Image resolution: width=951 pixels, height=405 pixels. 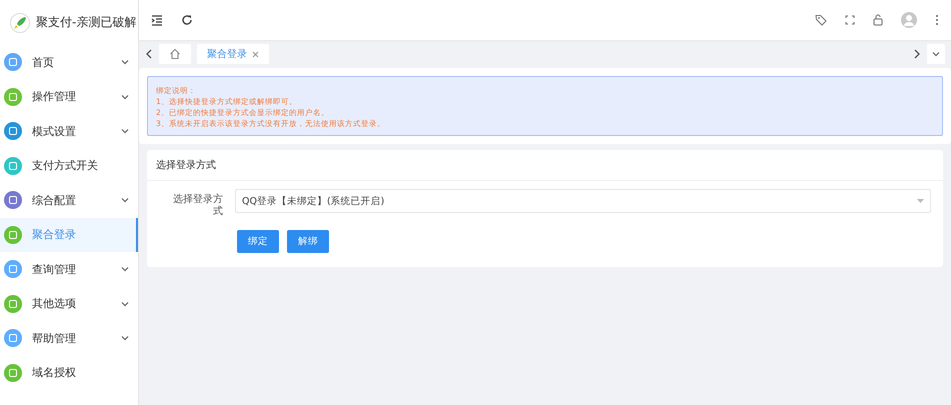 What do you see at coordinates (850, 20) in the screenshot?
I see `fullscreen-icon` at bounding box center [850, 20].